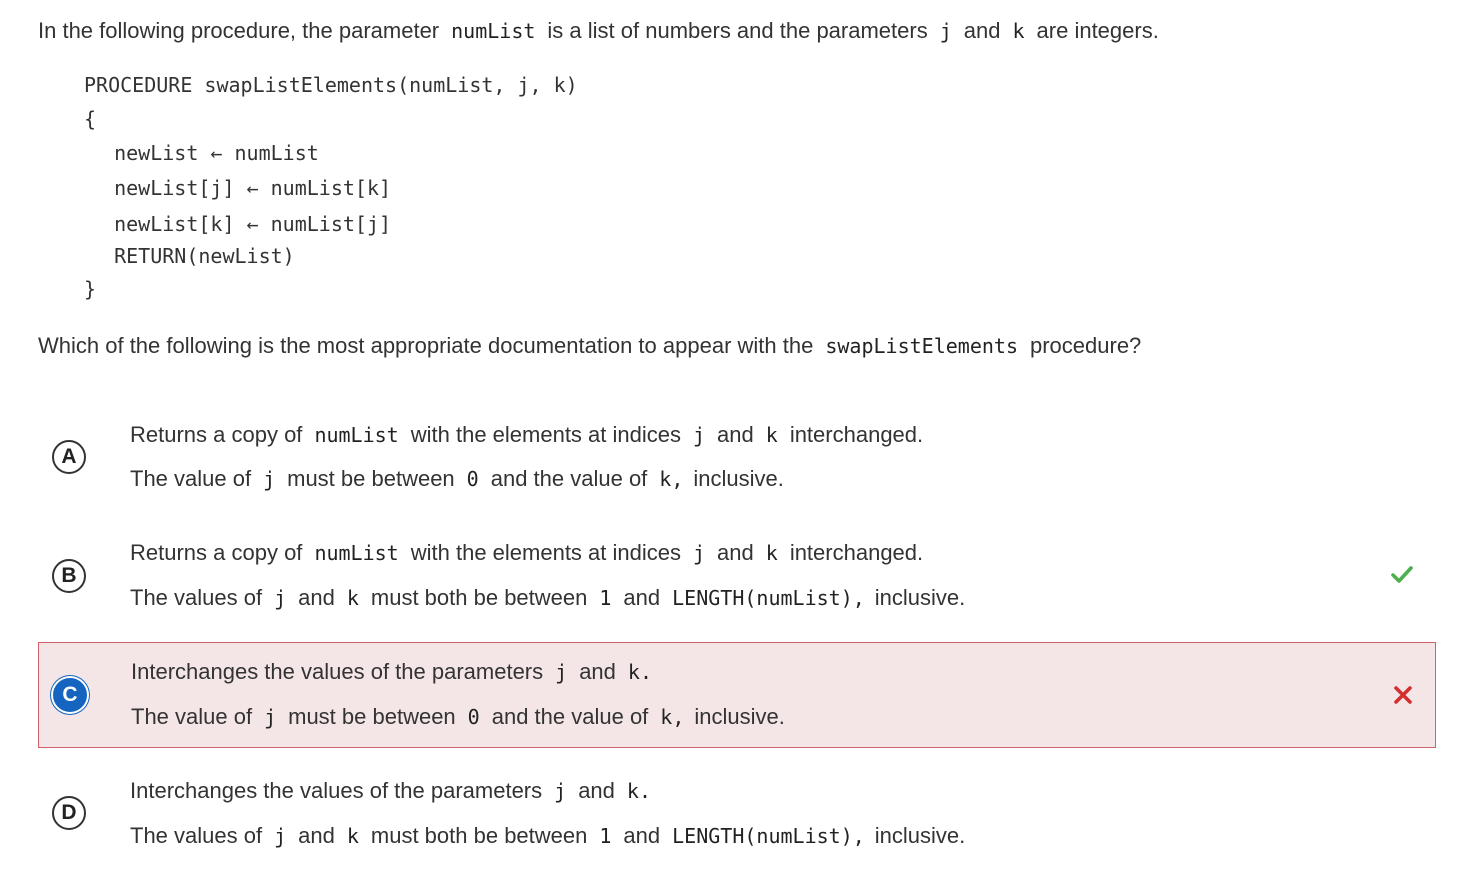  What do you see at coordinates (69, 576) in the screenshot?
I see `option-letter-b: B` at bounding box center [69, 576].